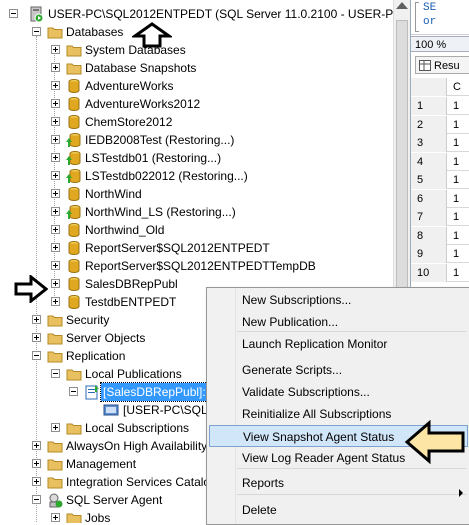 The height and width of the screenshot is (525, 469). I want to click on menu-item-label: View Snapshot Agent Status, so click(319, 437).